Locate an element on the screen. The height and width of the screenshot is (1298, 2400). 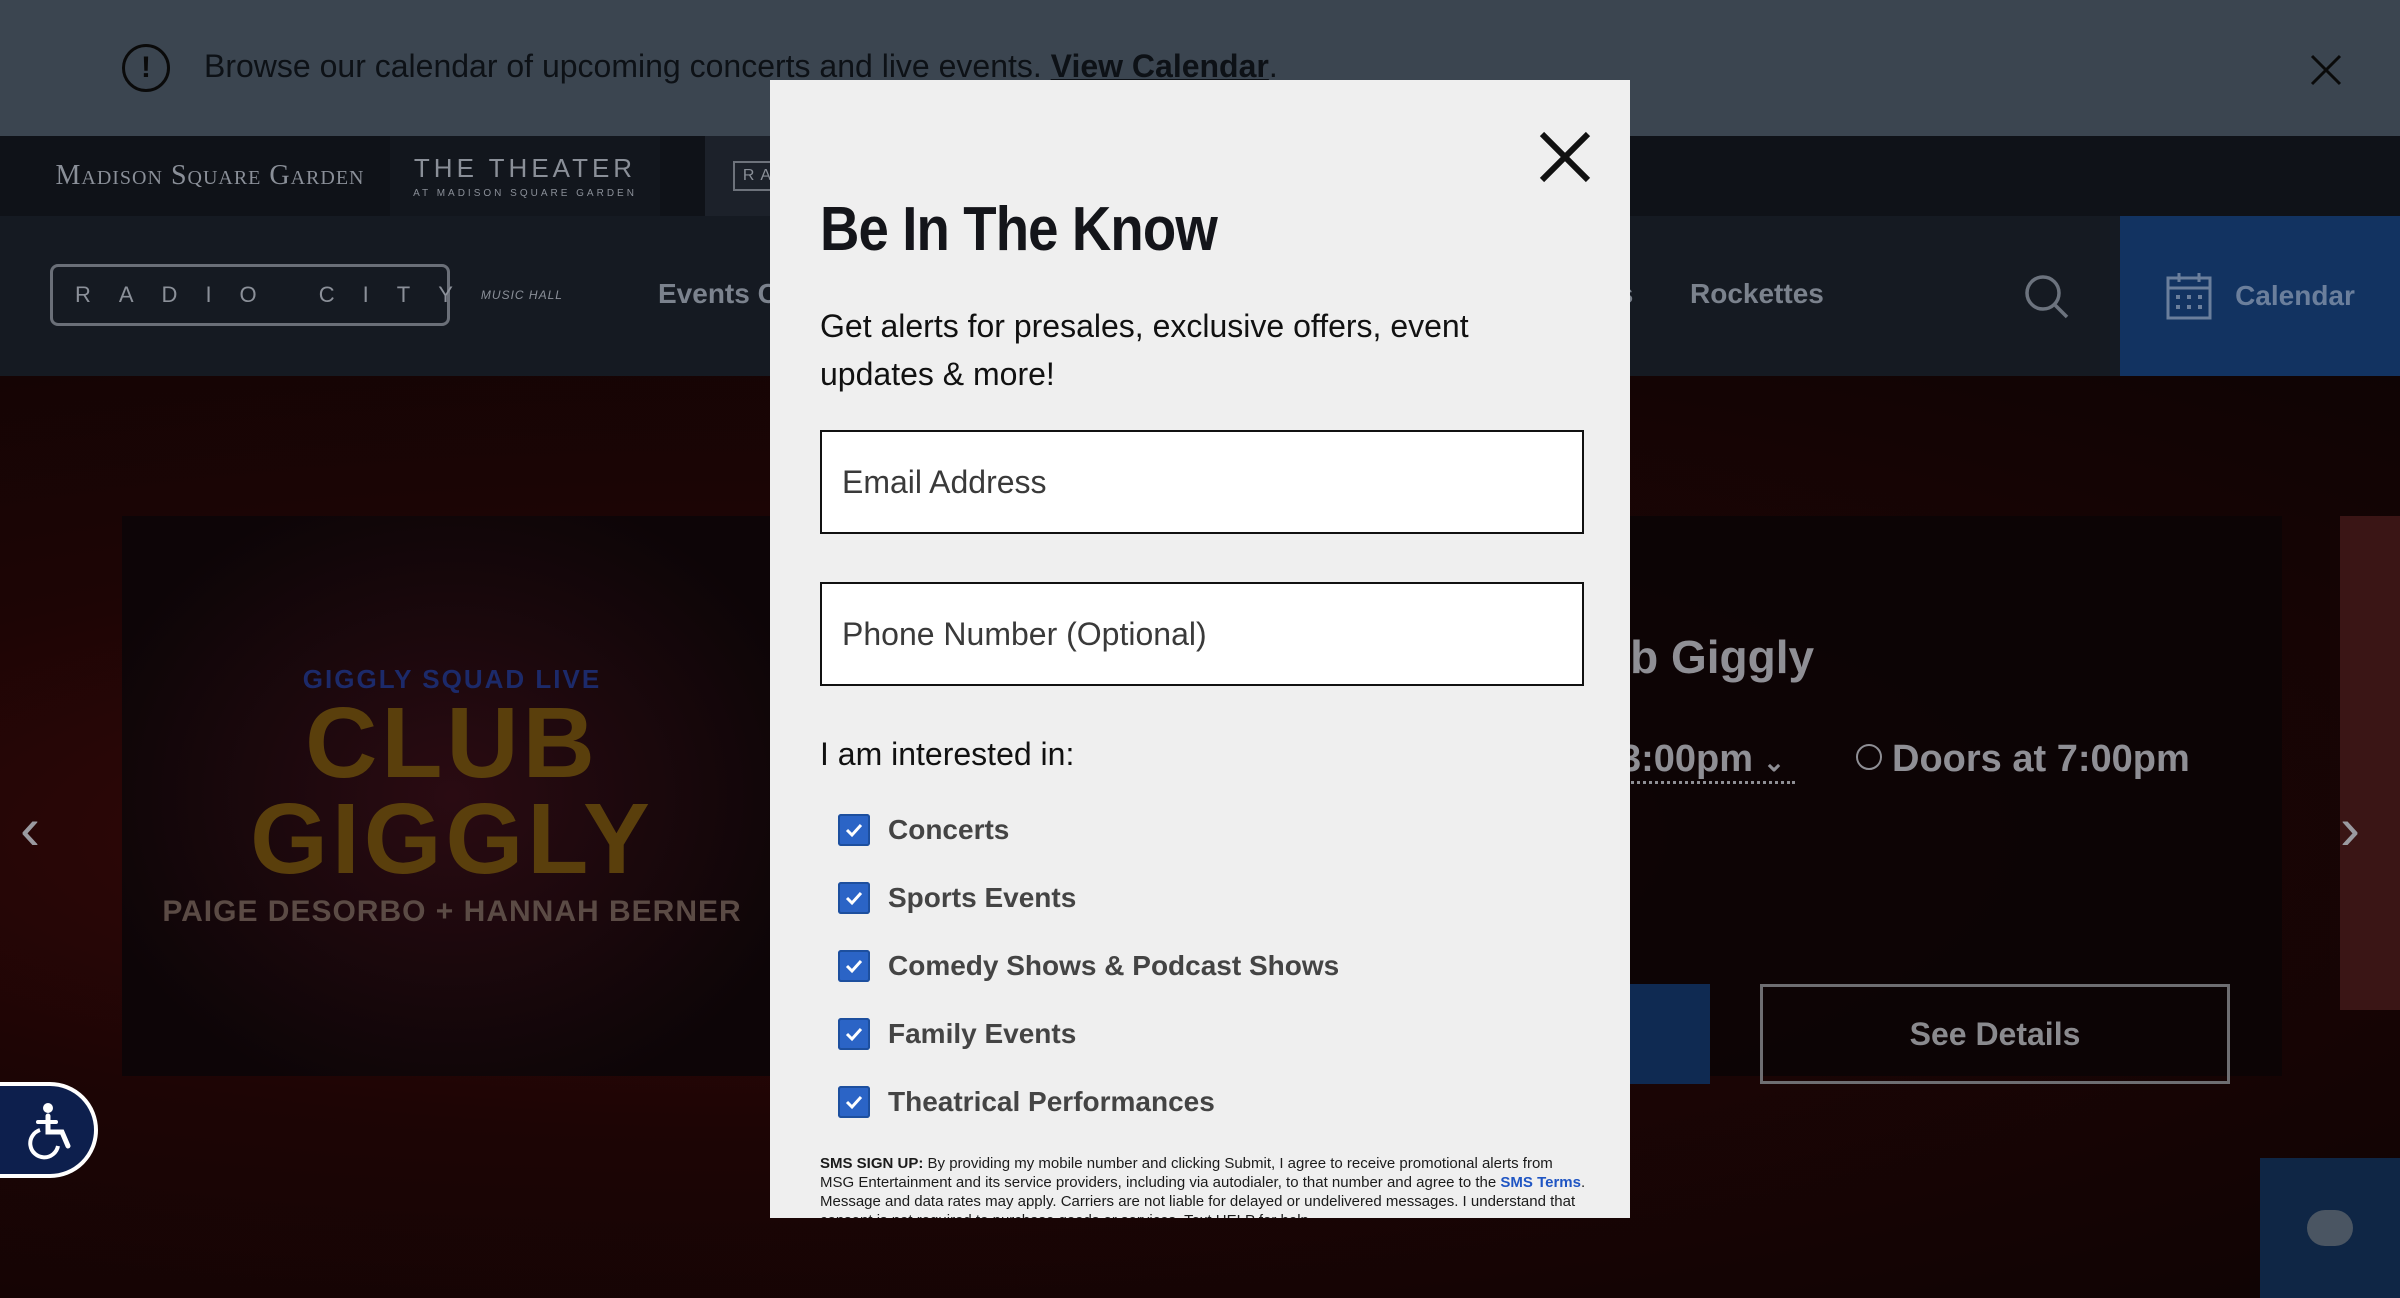
modal-title: Be In The Know is located at coordinates (1019, 229).